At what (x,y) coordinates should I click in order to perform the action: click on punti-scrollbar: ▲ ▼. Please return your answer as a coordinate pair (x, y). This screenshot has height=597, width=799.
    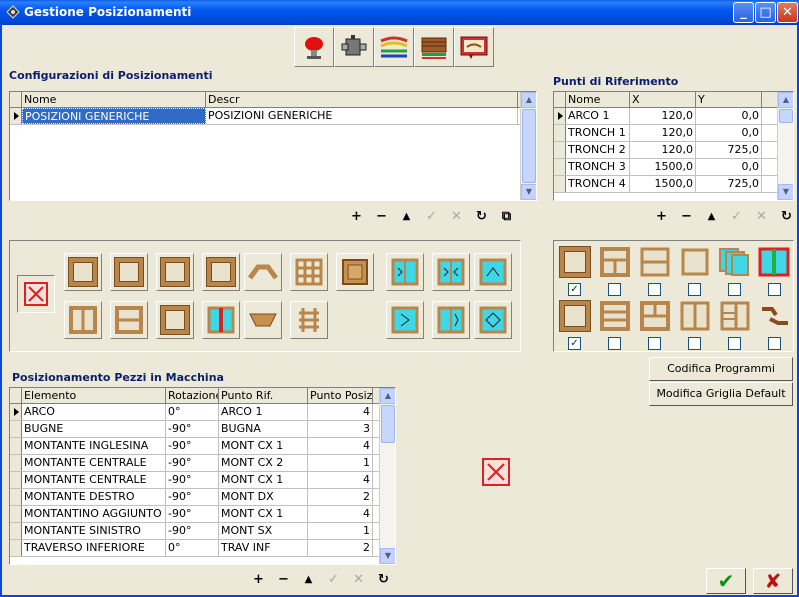
    Looking at the image, I should click on (785, 146).